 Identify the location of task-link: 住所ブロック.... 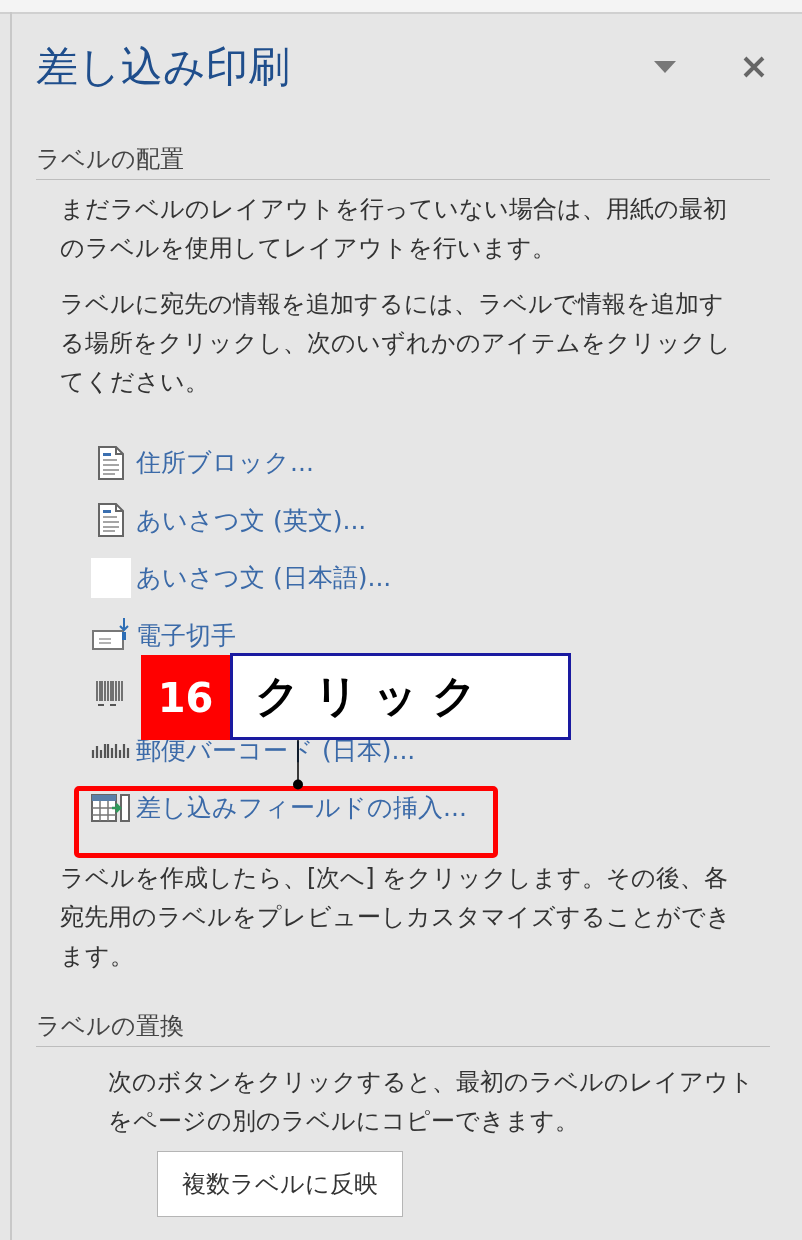
(225, 463).